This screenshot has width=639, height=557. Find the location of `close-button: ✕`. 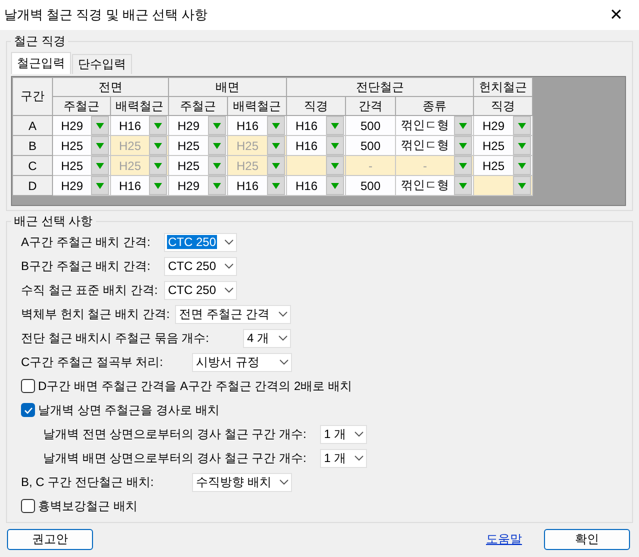

close-button: ✕ is located at coordinates (616, 15).